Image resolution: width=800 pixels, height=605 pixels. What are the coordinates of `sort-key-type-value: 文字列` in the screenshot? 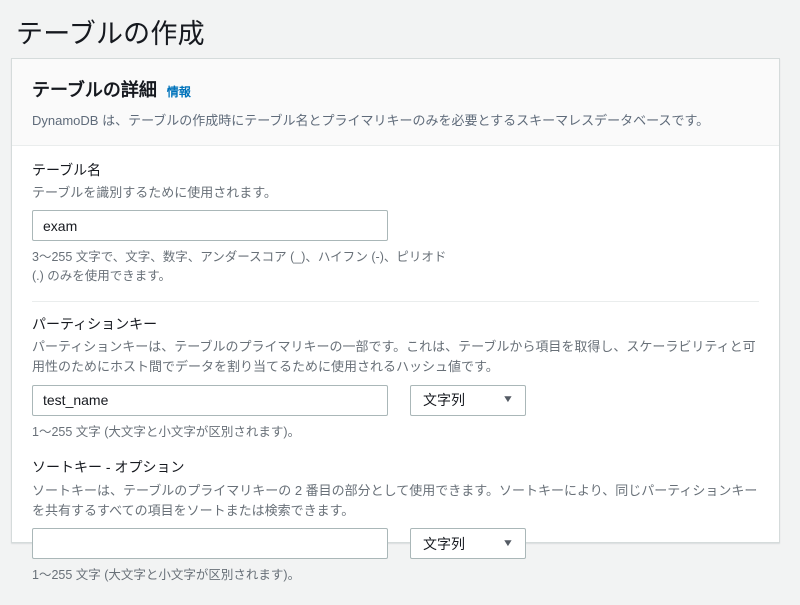 It's located at (444, 543).